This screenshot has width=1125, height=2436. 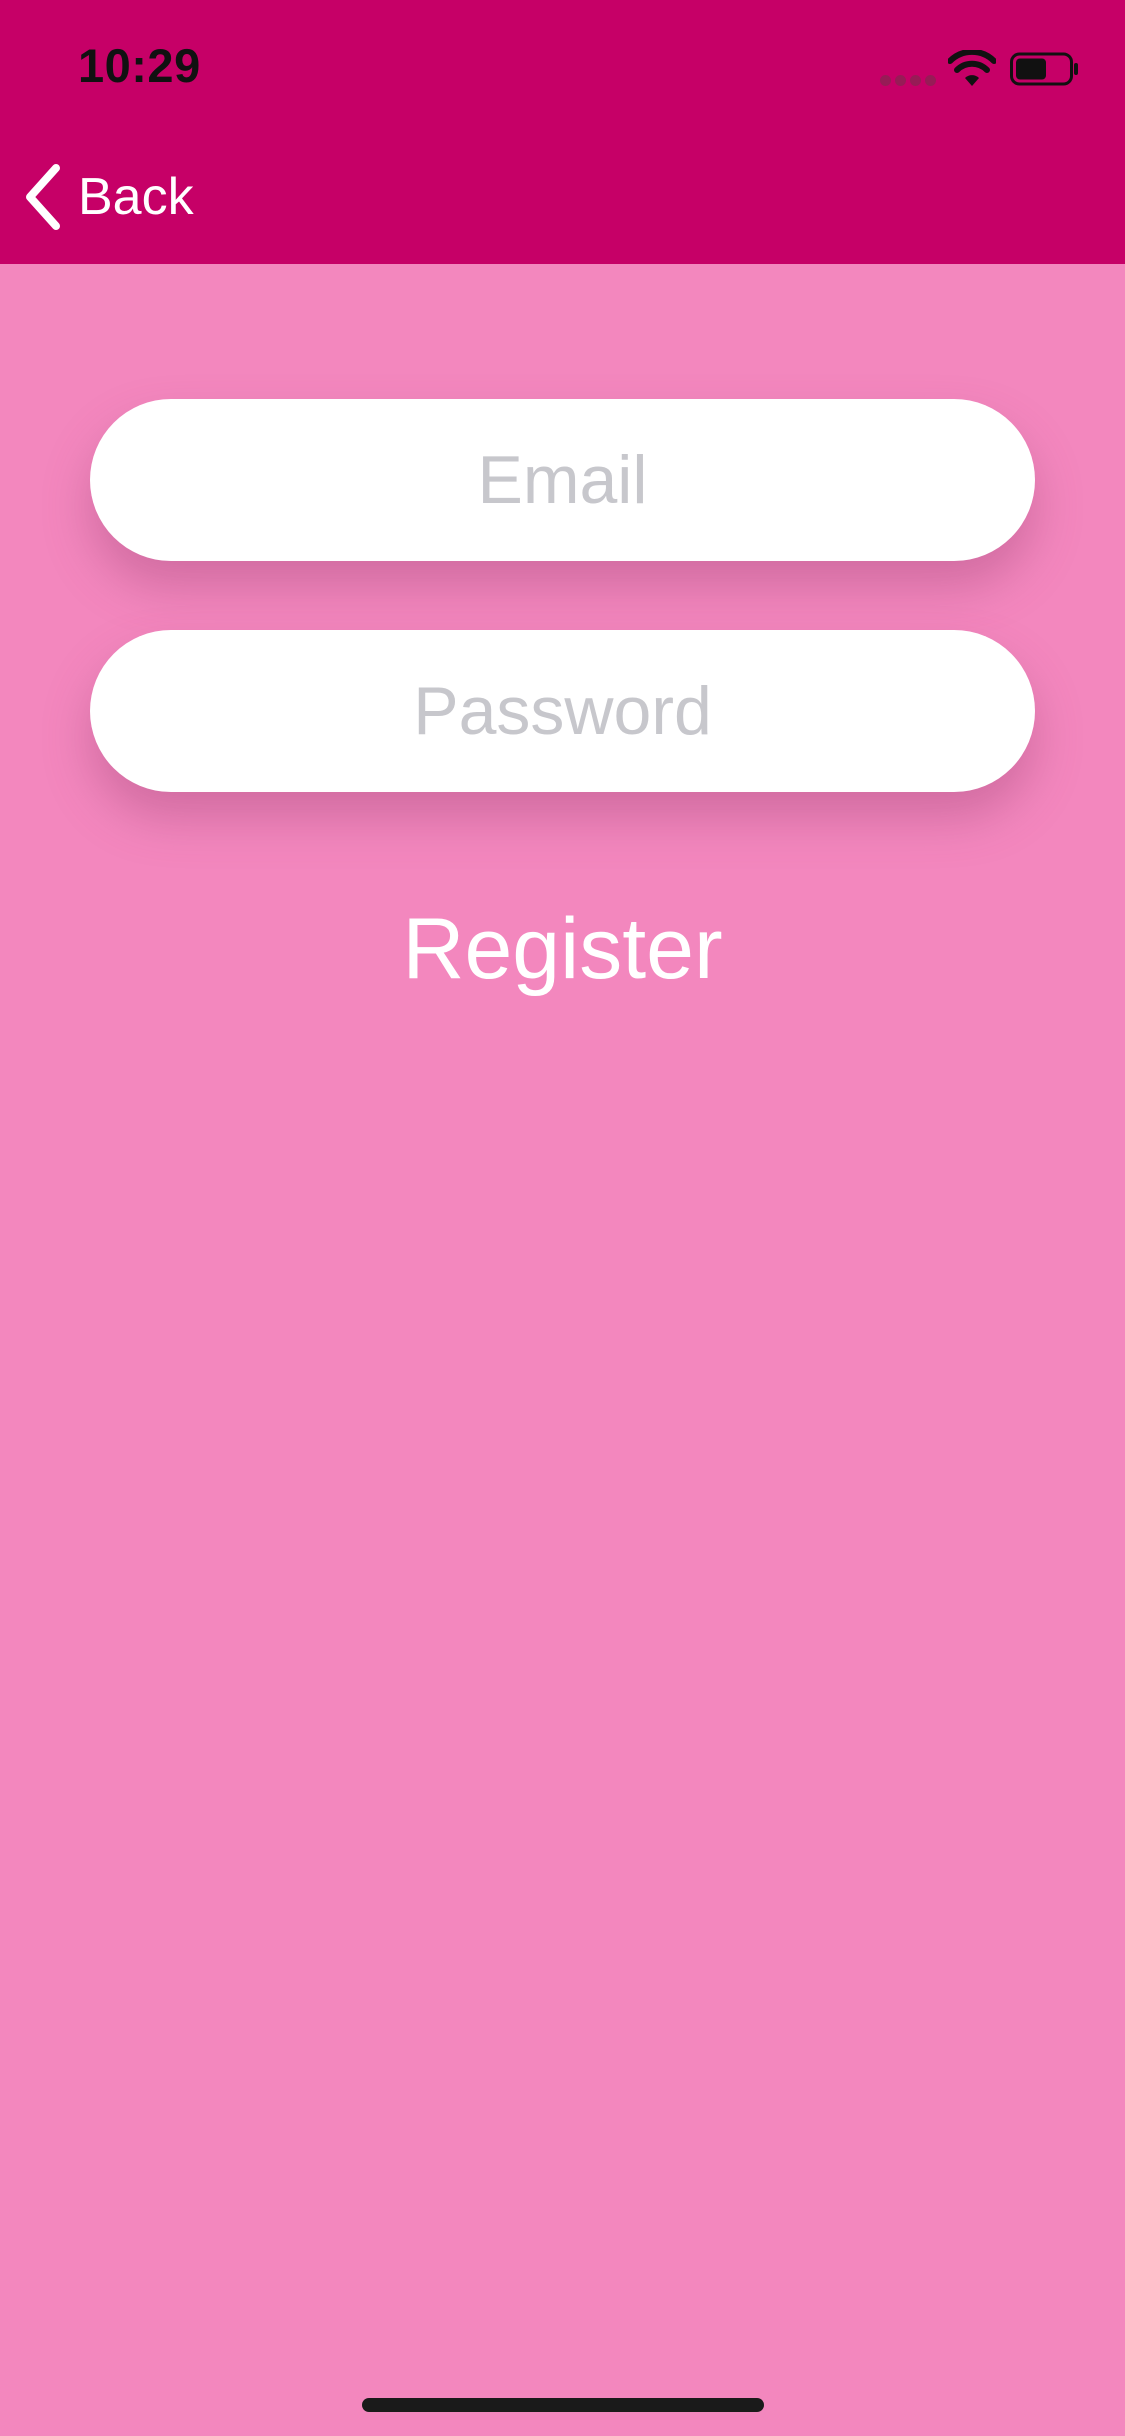 What do you see at coordinates (908, 80) in the screenshot?
I see `cellular-signal-icon` at bounding box center [908, 80].